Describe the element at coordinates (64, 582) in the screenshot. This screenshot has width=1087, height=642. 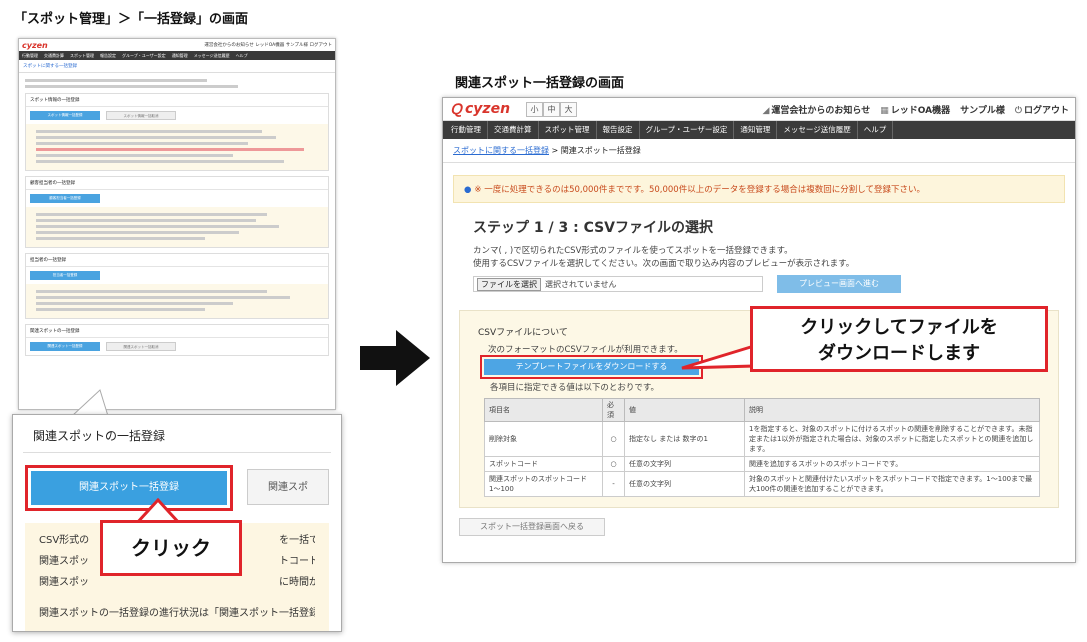
I see `zoom-line: 関連スポッ` at that location.